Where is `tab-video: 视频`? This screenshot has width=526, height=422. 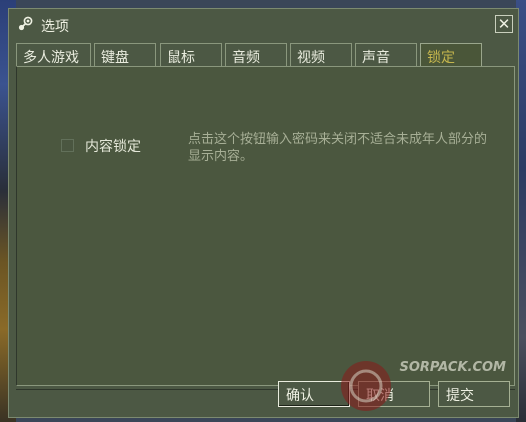
tab-video: 视频 is located at coordinates (321, 55).